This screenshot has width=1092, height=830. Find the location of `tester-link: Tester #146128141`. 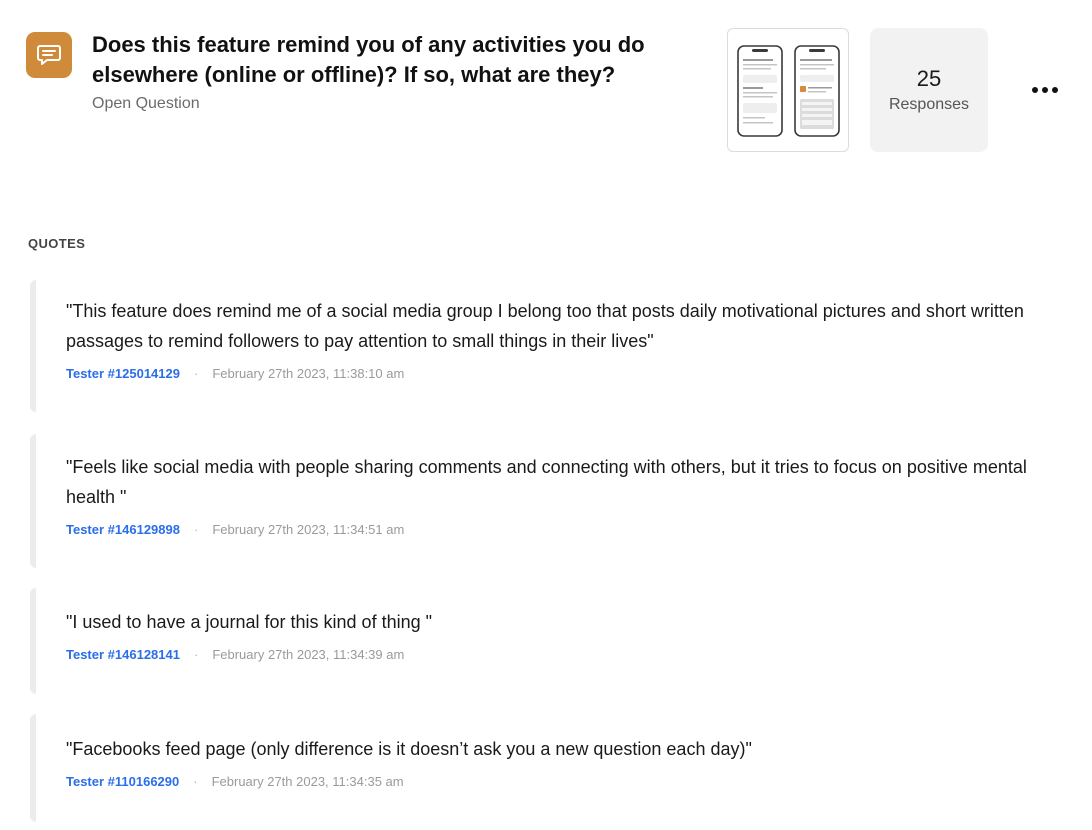

tester-link: Tester #146128141 is located at coordinates (123, 654).